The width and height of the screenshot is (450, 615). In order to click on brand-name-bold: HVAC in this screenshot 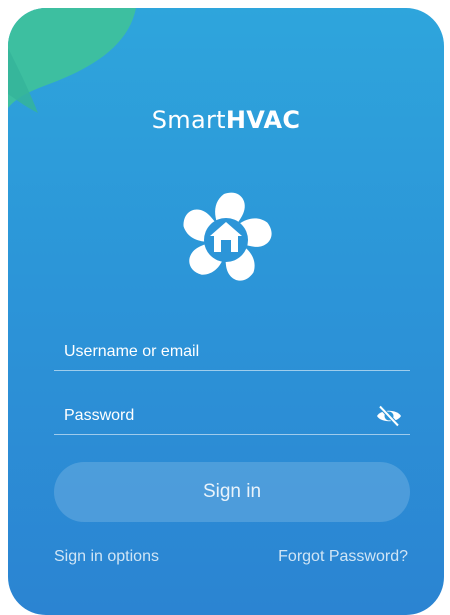, I will do `click(263, 120)`.